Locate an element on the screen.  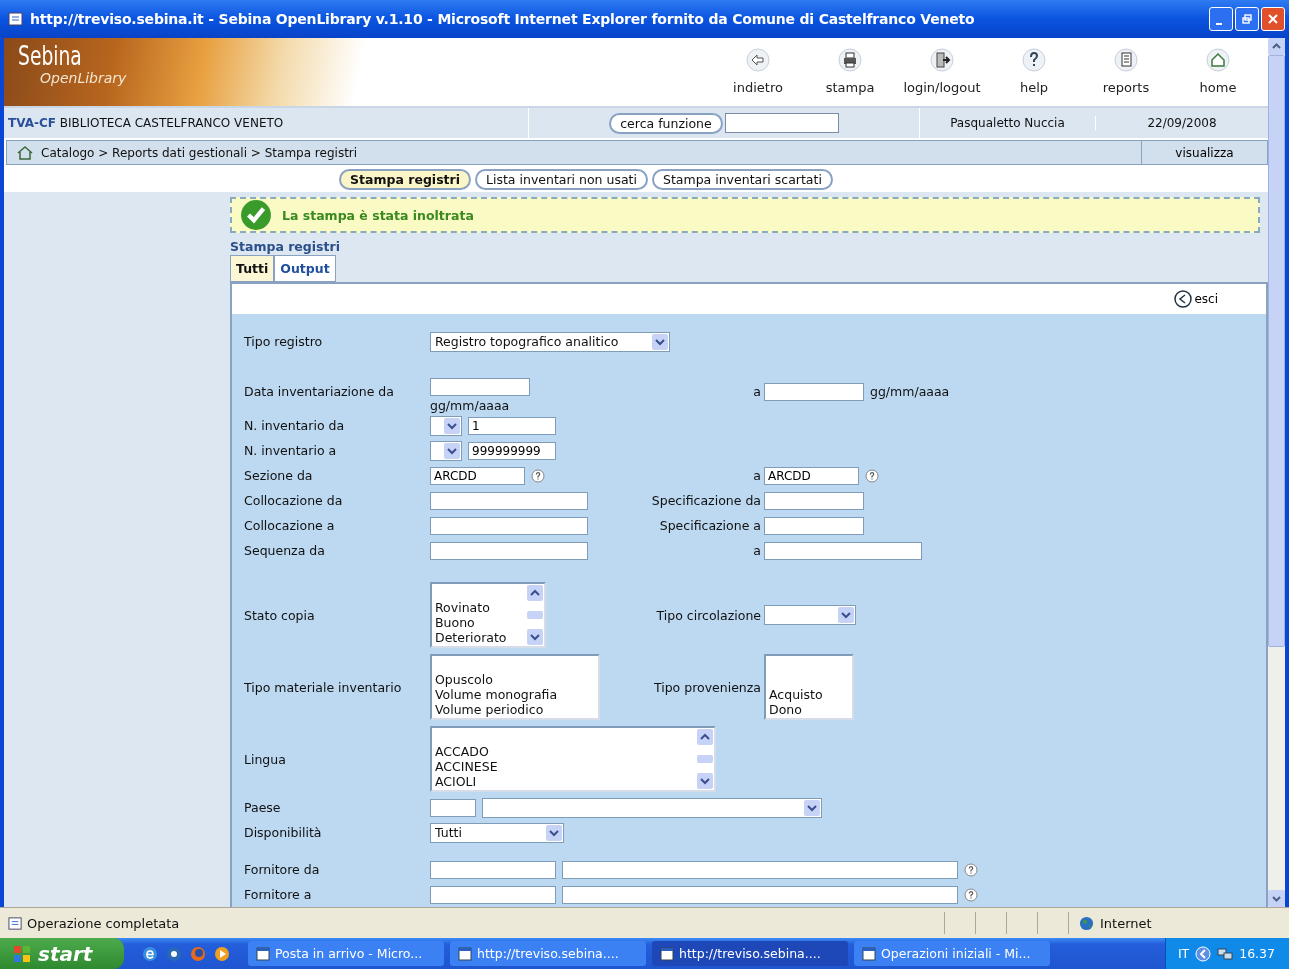
checkmark-icon is located at coordinates (256, 215).